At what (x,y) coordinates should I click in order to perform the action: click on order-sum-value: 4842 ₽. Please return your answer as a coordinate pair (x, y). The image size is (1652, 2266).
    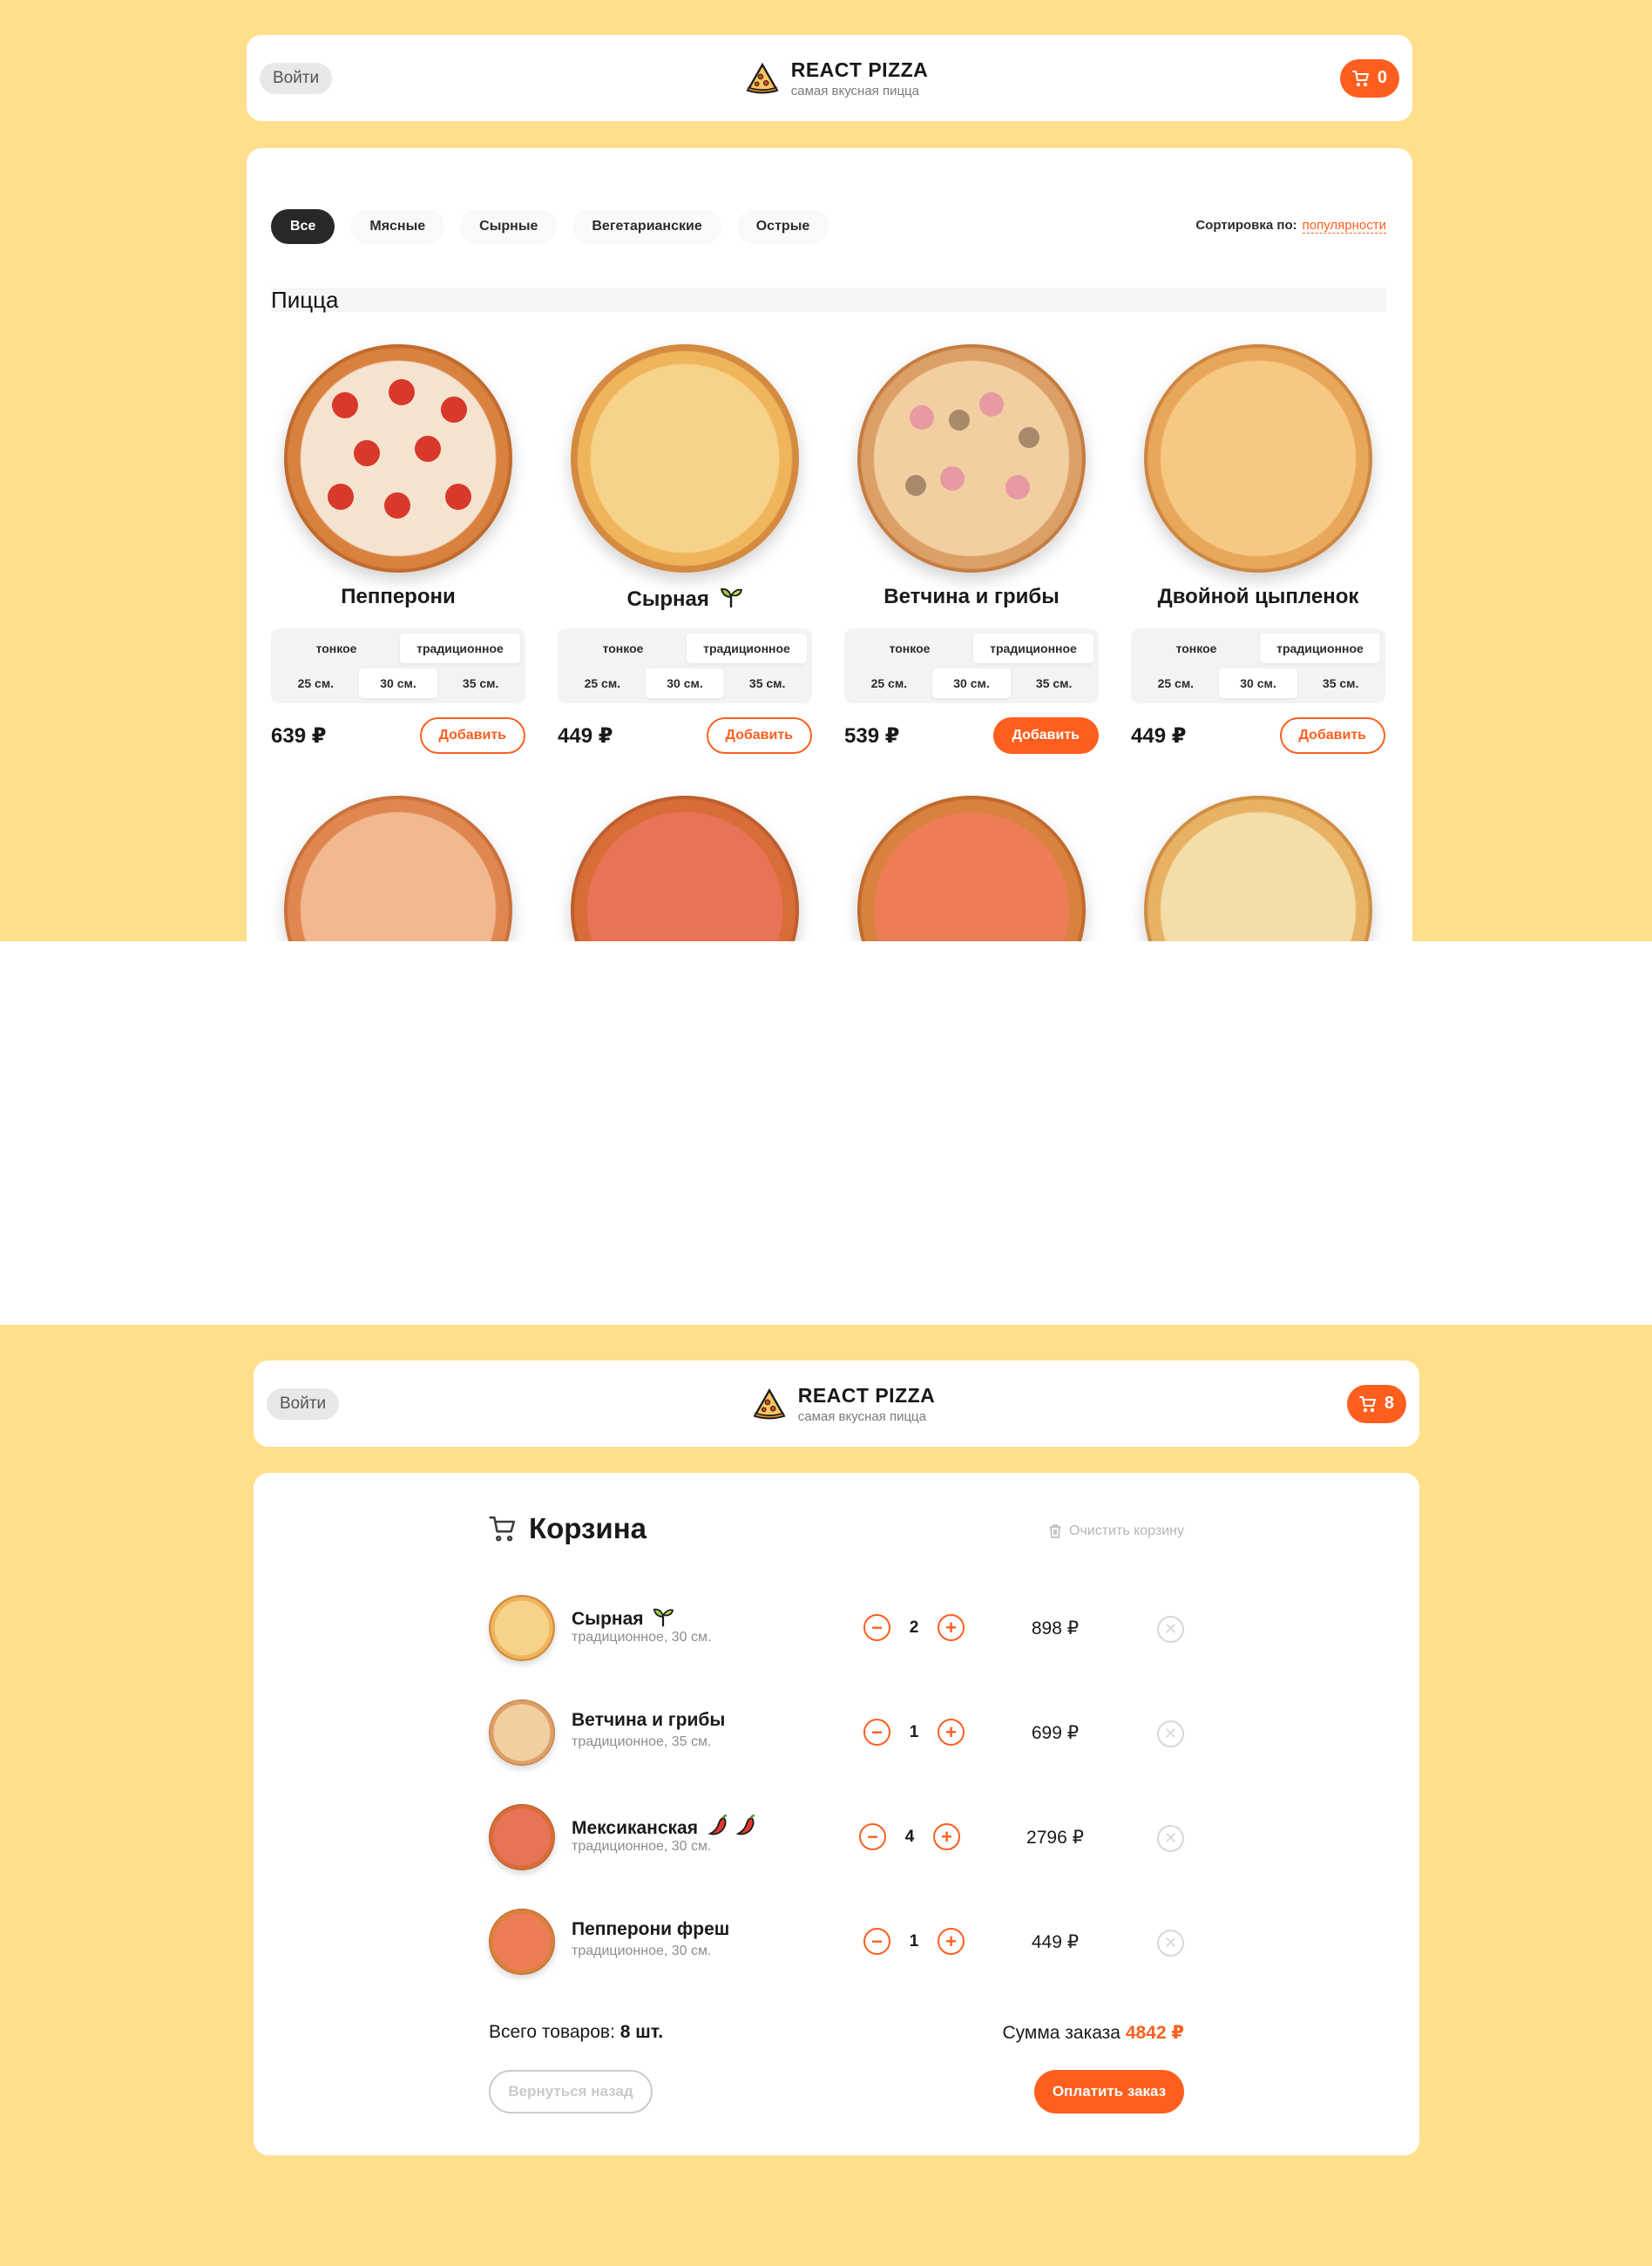
    Looking at the image, I should click on (1154, 2033).